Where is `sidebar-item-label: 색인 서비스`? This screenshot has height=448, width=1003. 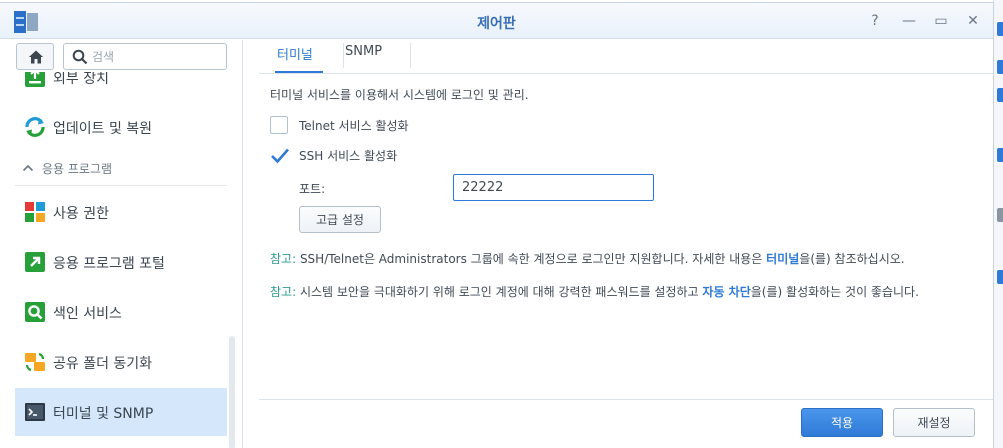
sidebar-item-label: 색인 서비스 is located at coordinates (87, 314).